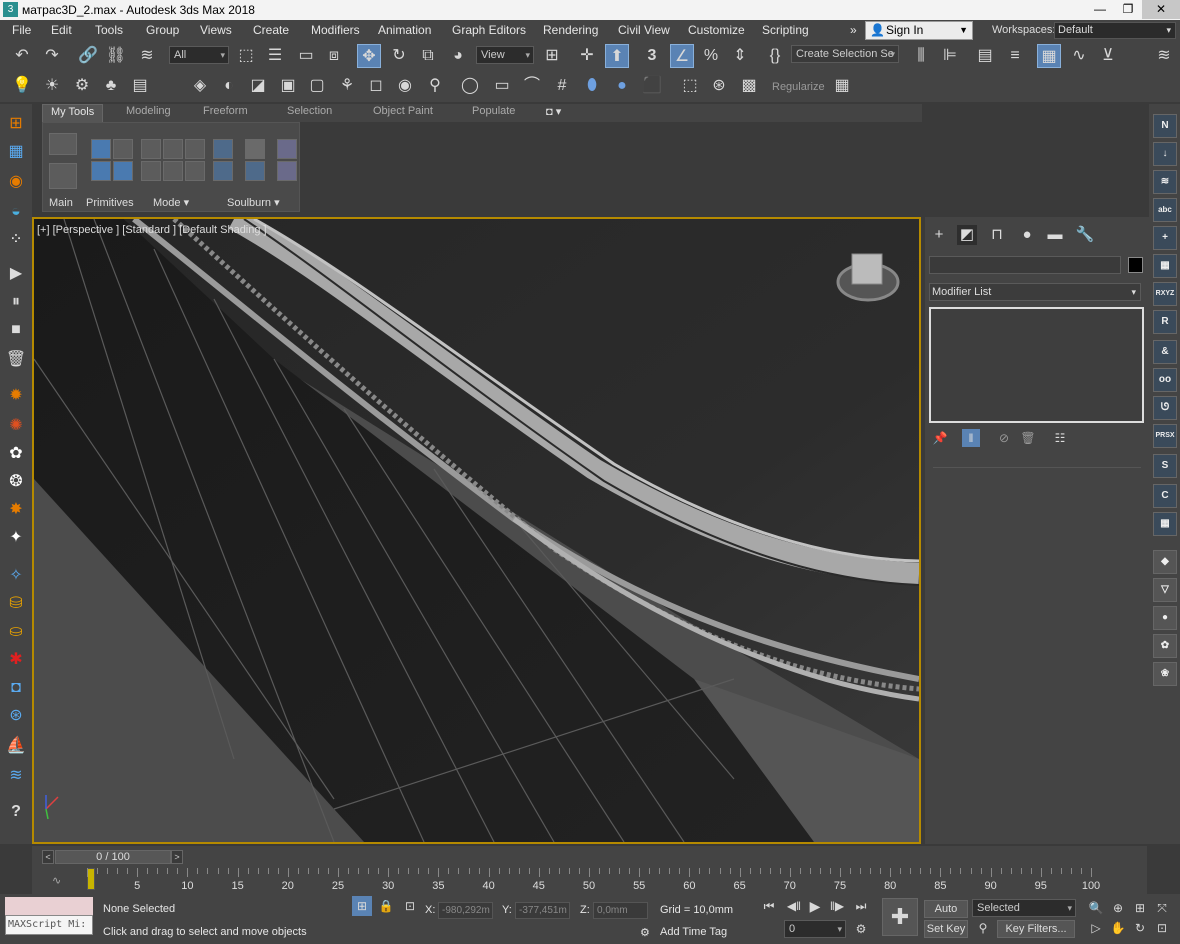 This screenshot has height=944, width=1180. Describe the element at coordinates (109, 30) in the screenshot. I see `menu-tools: Tools` at that location.